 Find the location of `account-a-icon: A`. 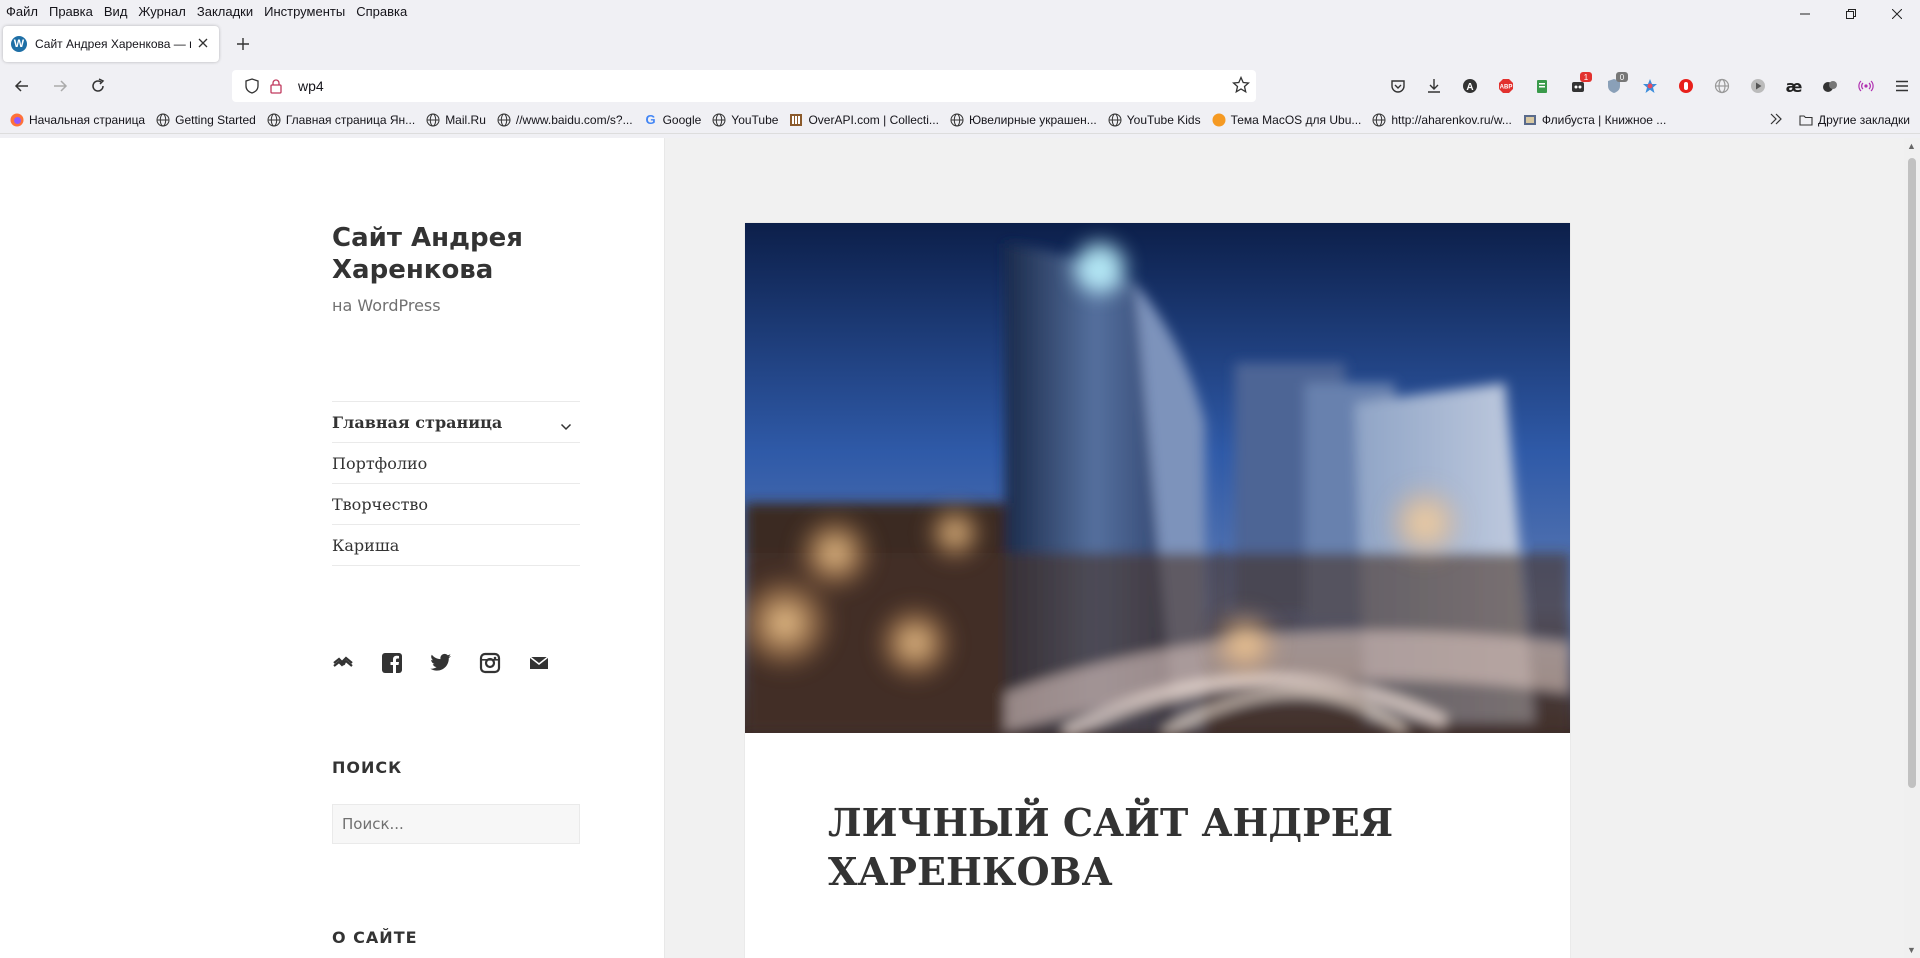

account-a-icon: A is located at coordinates (1470, 86).